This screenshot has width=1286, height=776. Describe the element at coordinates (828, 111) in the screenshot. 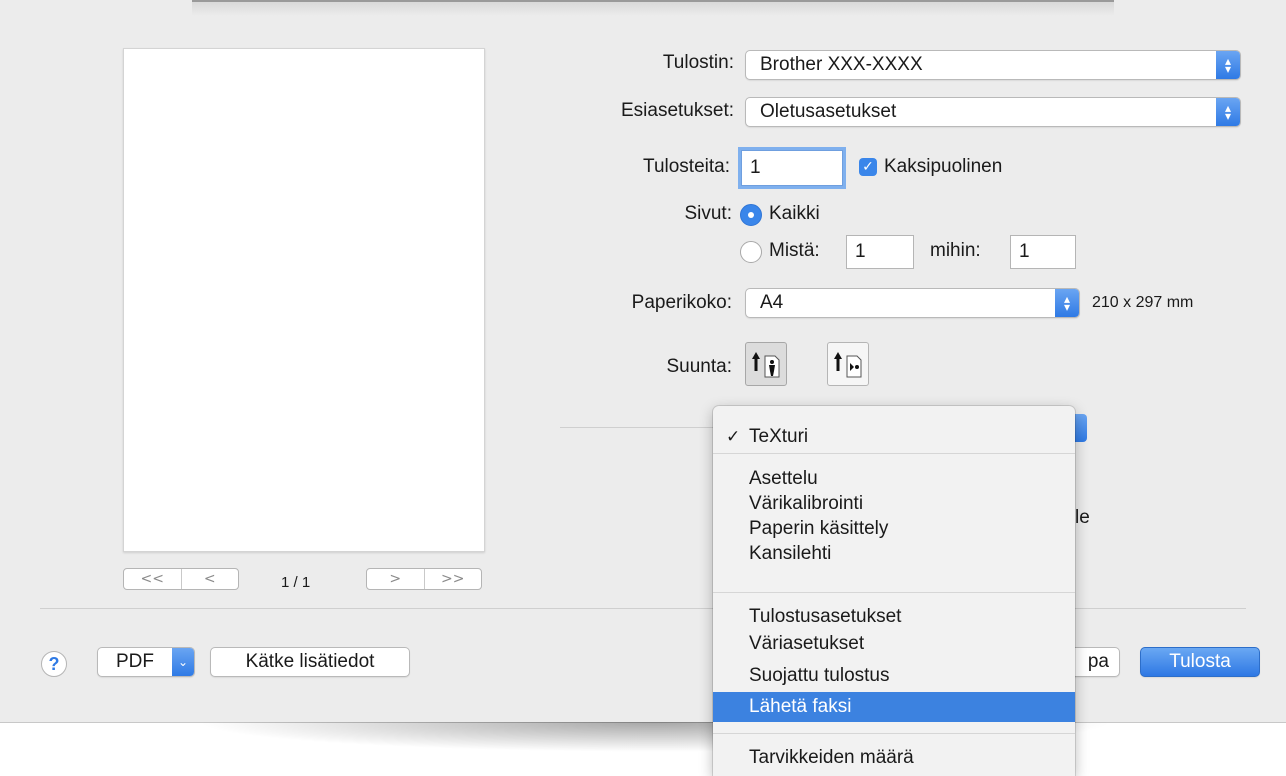

I see `presets-value: Oletusasetukset` at that location.